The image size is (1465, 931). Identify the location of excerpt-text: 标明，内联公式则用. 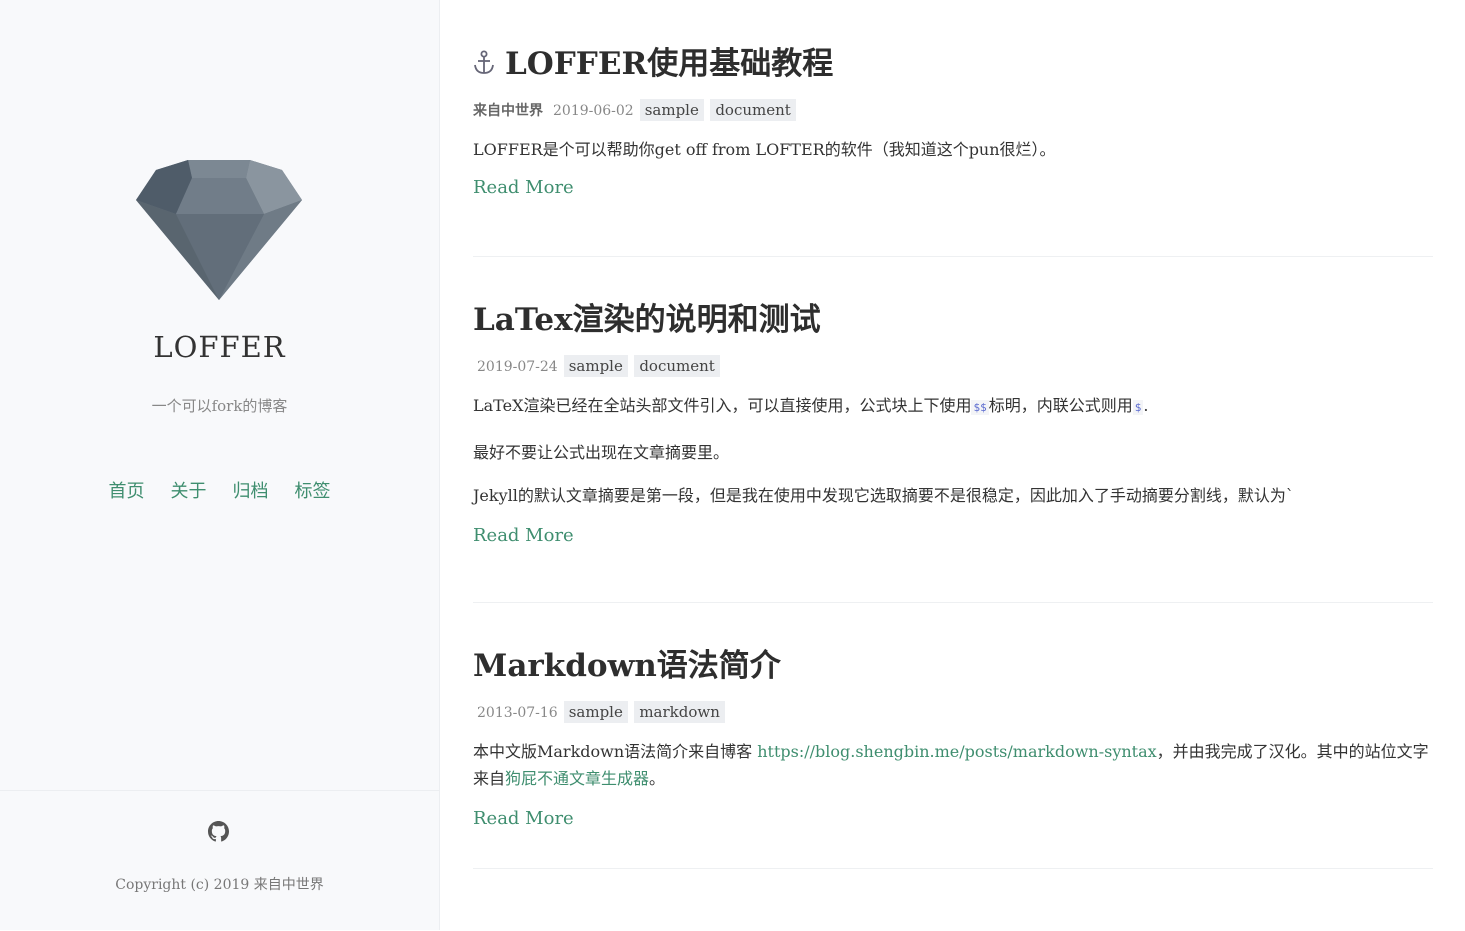
(1060, 405).